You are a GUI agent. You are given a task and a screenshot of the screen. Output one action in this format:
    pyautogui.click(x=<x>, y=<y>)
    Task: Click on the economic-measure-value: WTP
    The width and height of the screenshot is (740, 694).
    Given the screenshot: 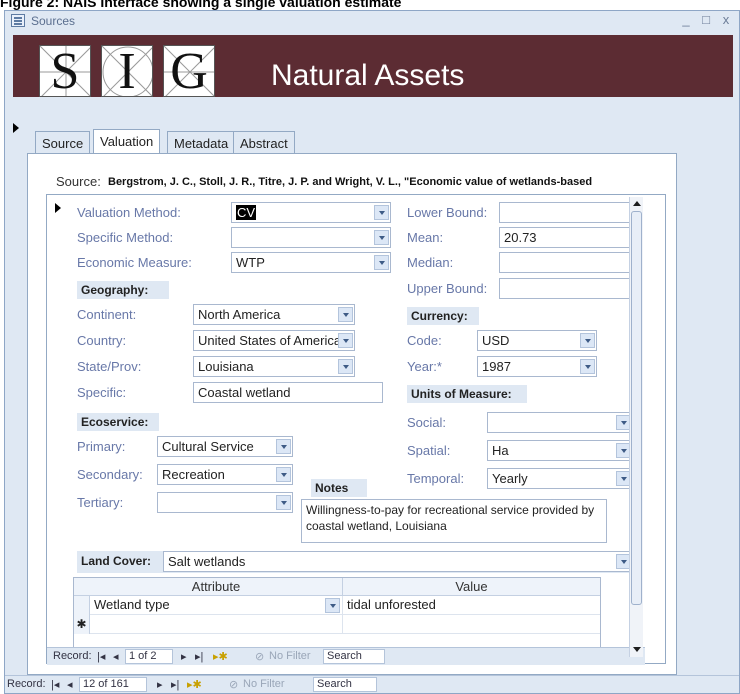 What is the action you would take?
    pyautogui.click(x=250, y=262)
    